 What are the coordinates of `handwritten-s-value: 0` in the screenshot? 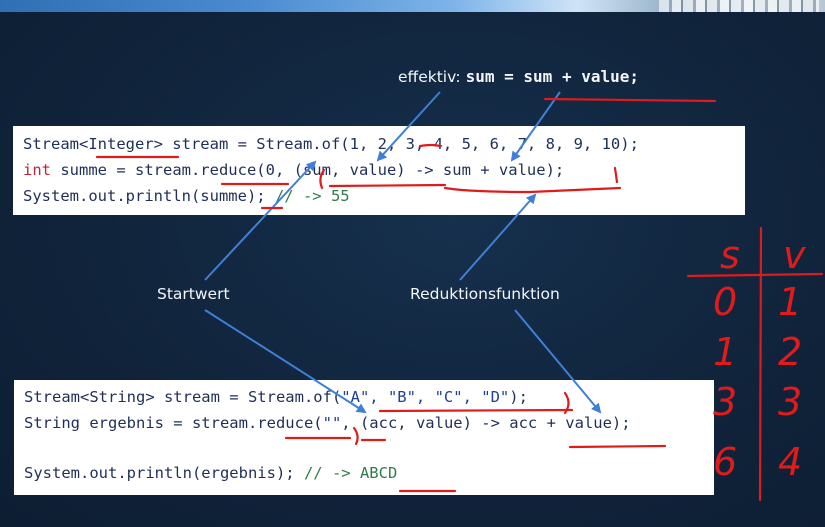 It's located at (725, 302).